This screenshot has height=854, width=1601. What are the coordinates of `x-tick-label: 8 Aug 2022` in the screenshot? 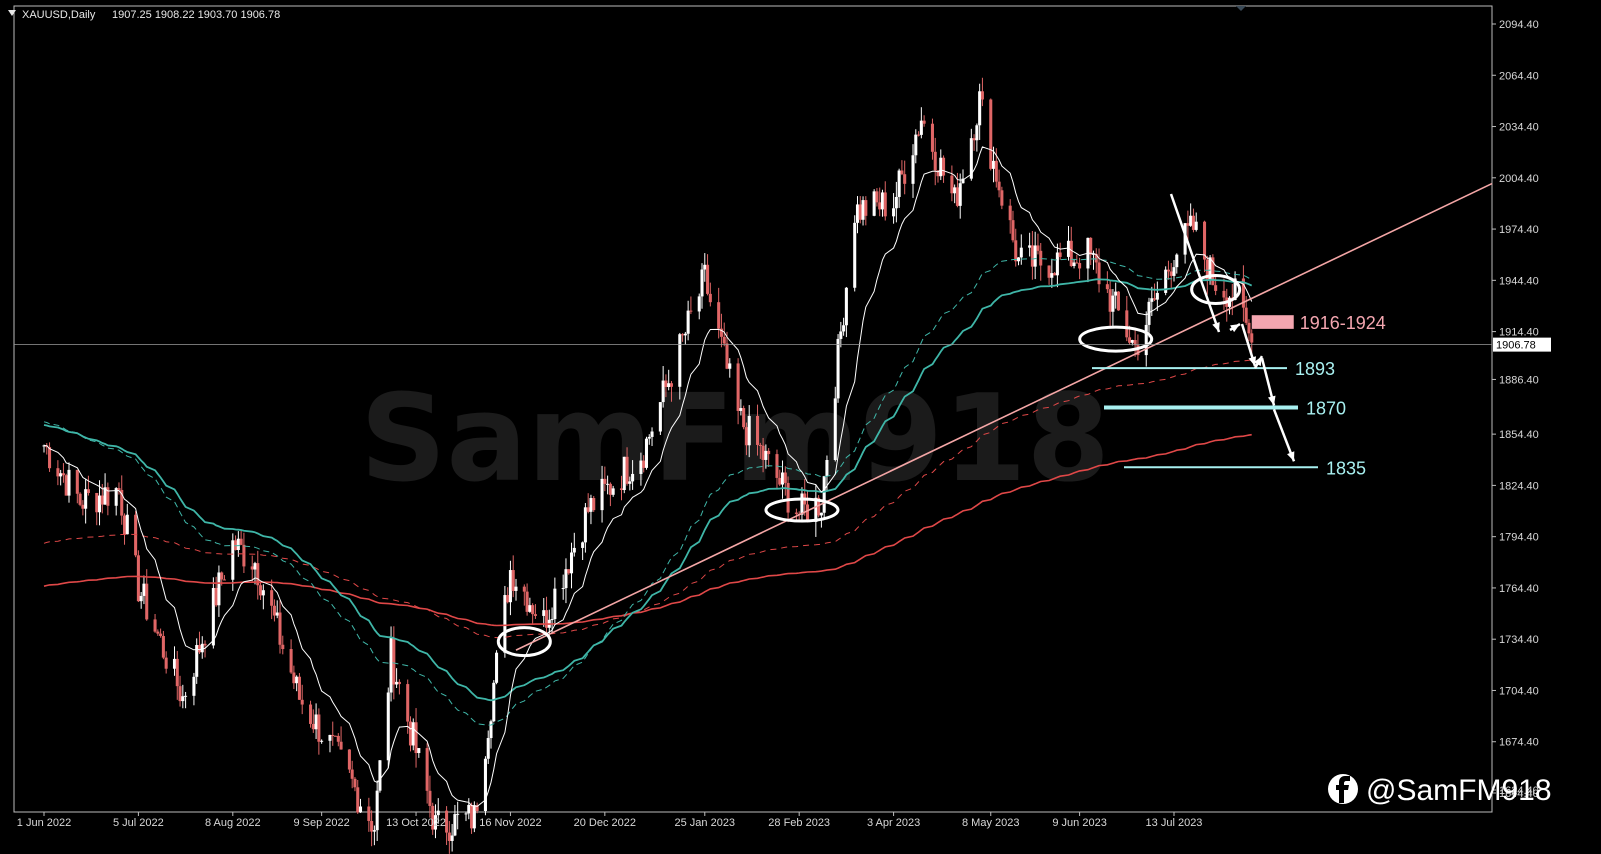 It's located at (233, 823).